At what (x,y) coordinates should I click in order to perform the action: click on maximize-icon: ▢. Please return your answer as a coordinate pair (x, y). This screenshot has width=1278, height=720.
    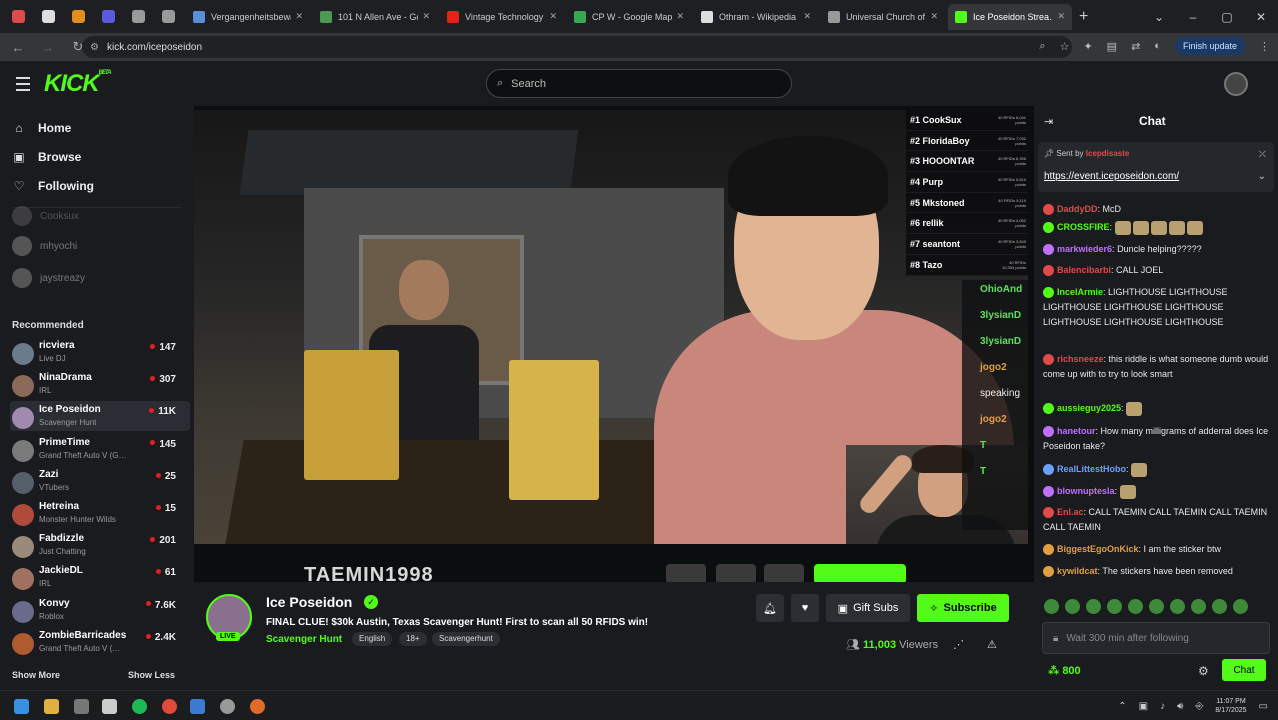
    Looking at the image, I should click on (1227, 17).